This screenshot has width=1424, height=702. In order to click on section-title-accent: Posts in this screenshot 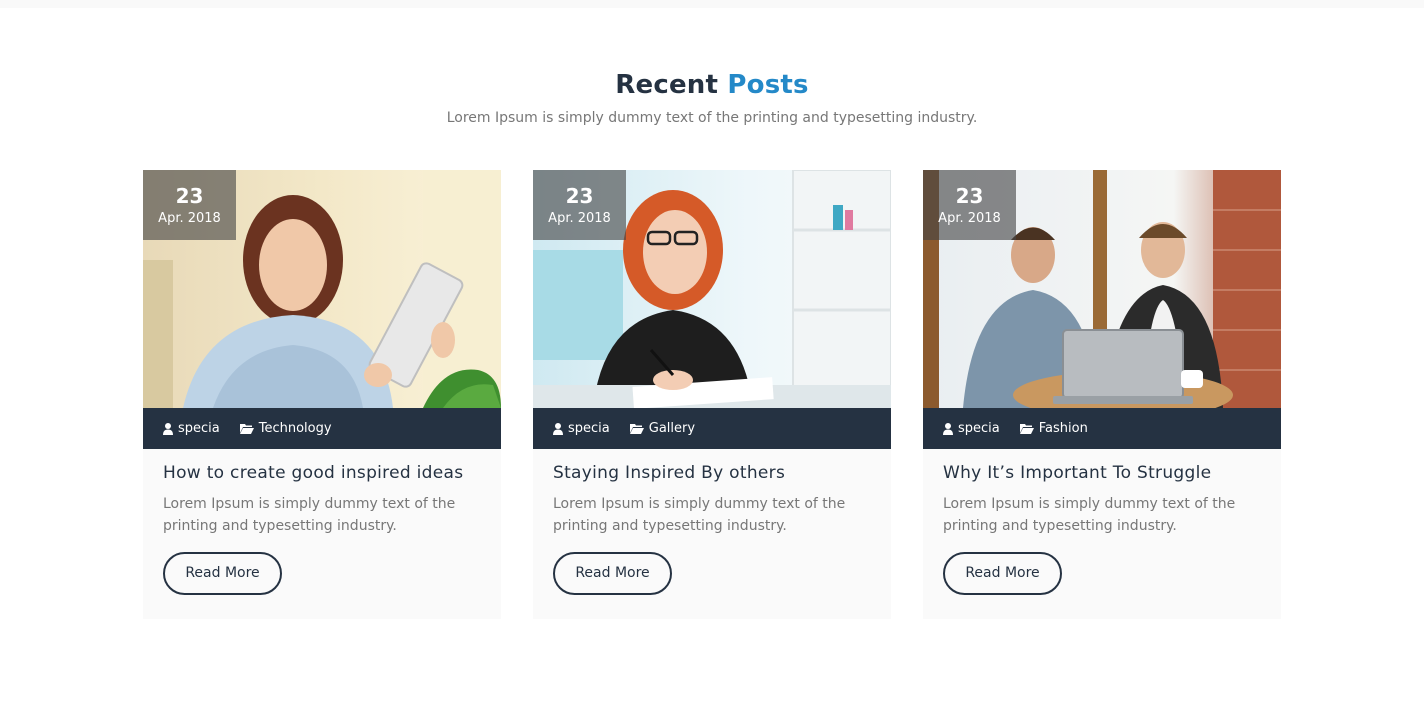, I will do `click(768, 85)`.